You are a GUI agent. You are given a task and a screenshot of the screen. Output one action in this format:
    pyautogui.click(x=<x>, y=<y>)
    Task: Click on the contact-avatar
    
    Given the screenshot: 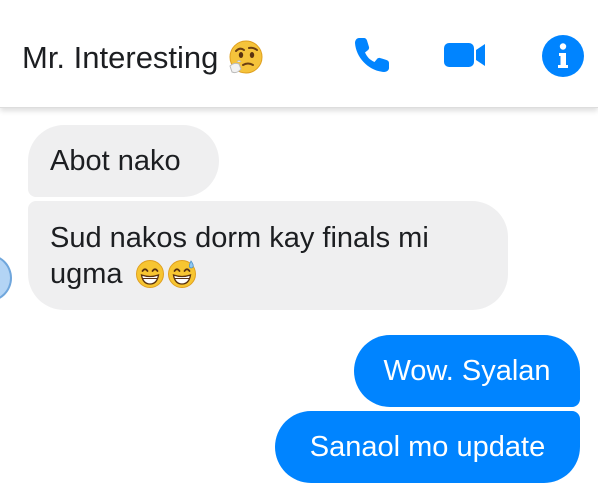 What is the action you would take?
    pyautogui.click(x=6, y=278)
    